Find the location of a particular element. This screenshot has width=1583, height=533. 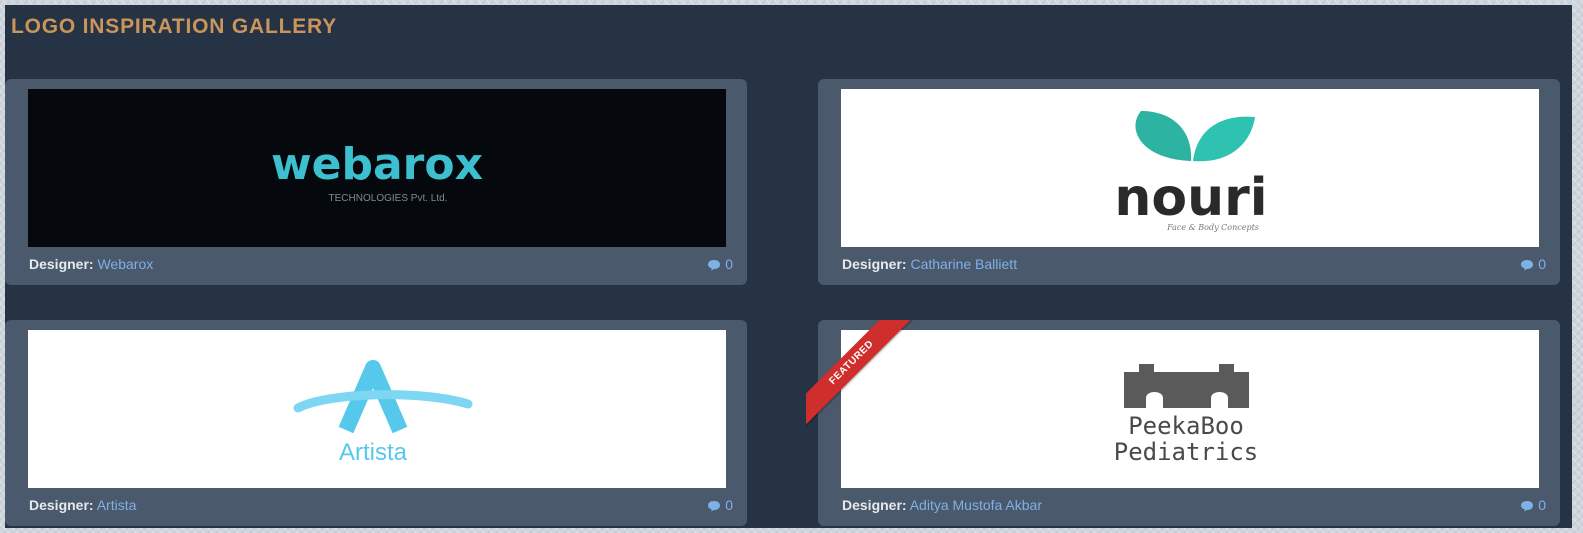

card-meta: Designer: Artista 0 is located at coordinates (381, 505).